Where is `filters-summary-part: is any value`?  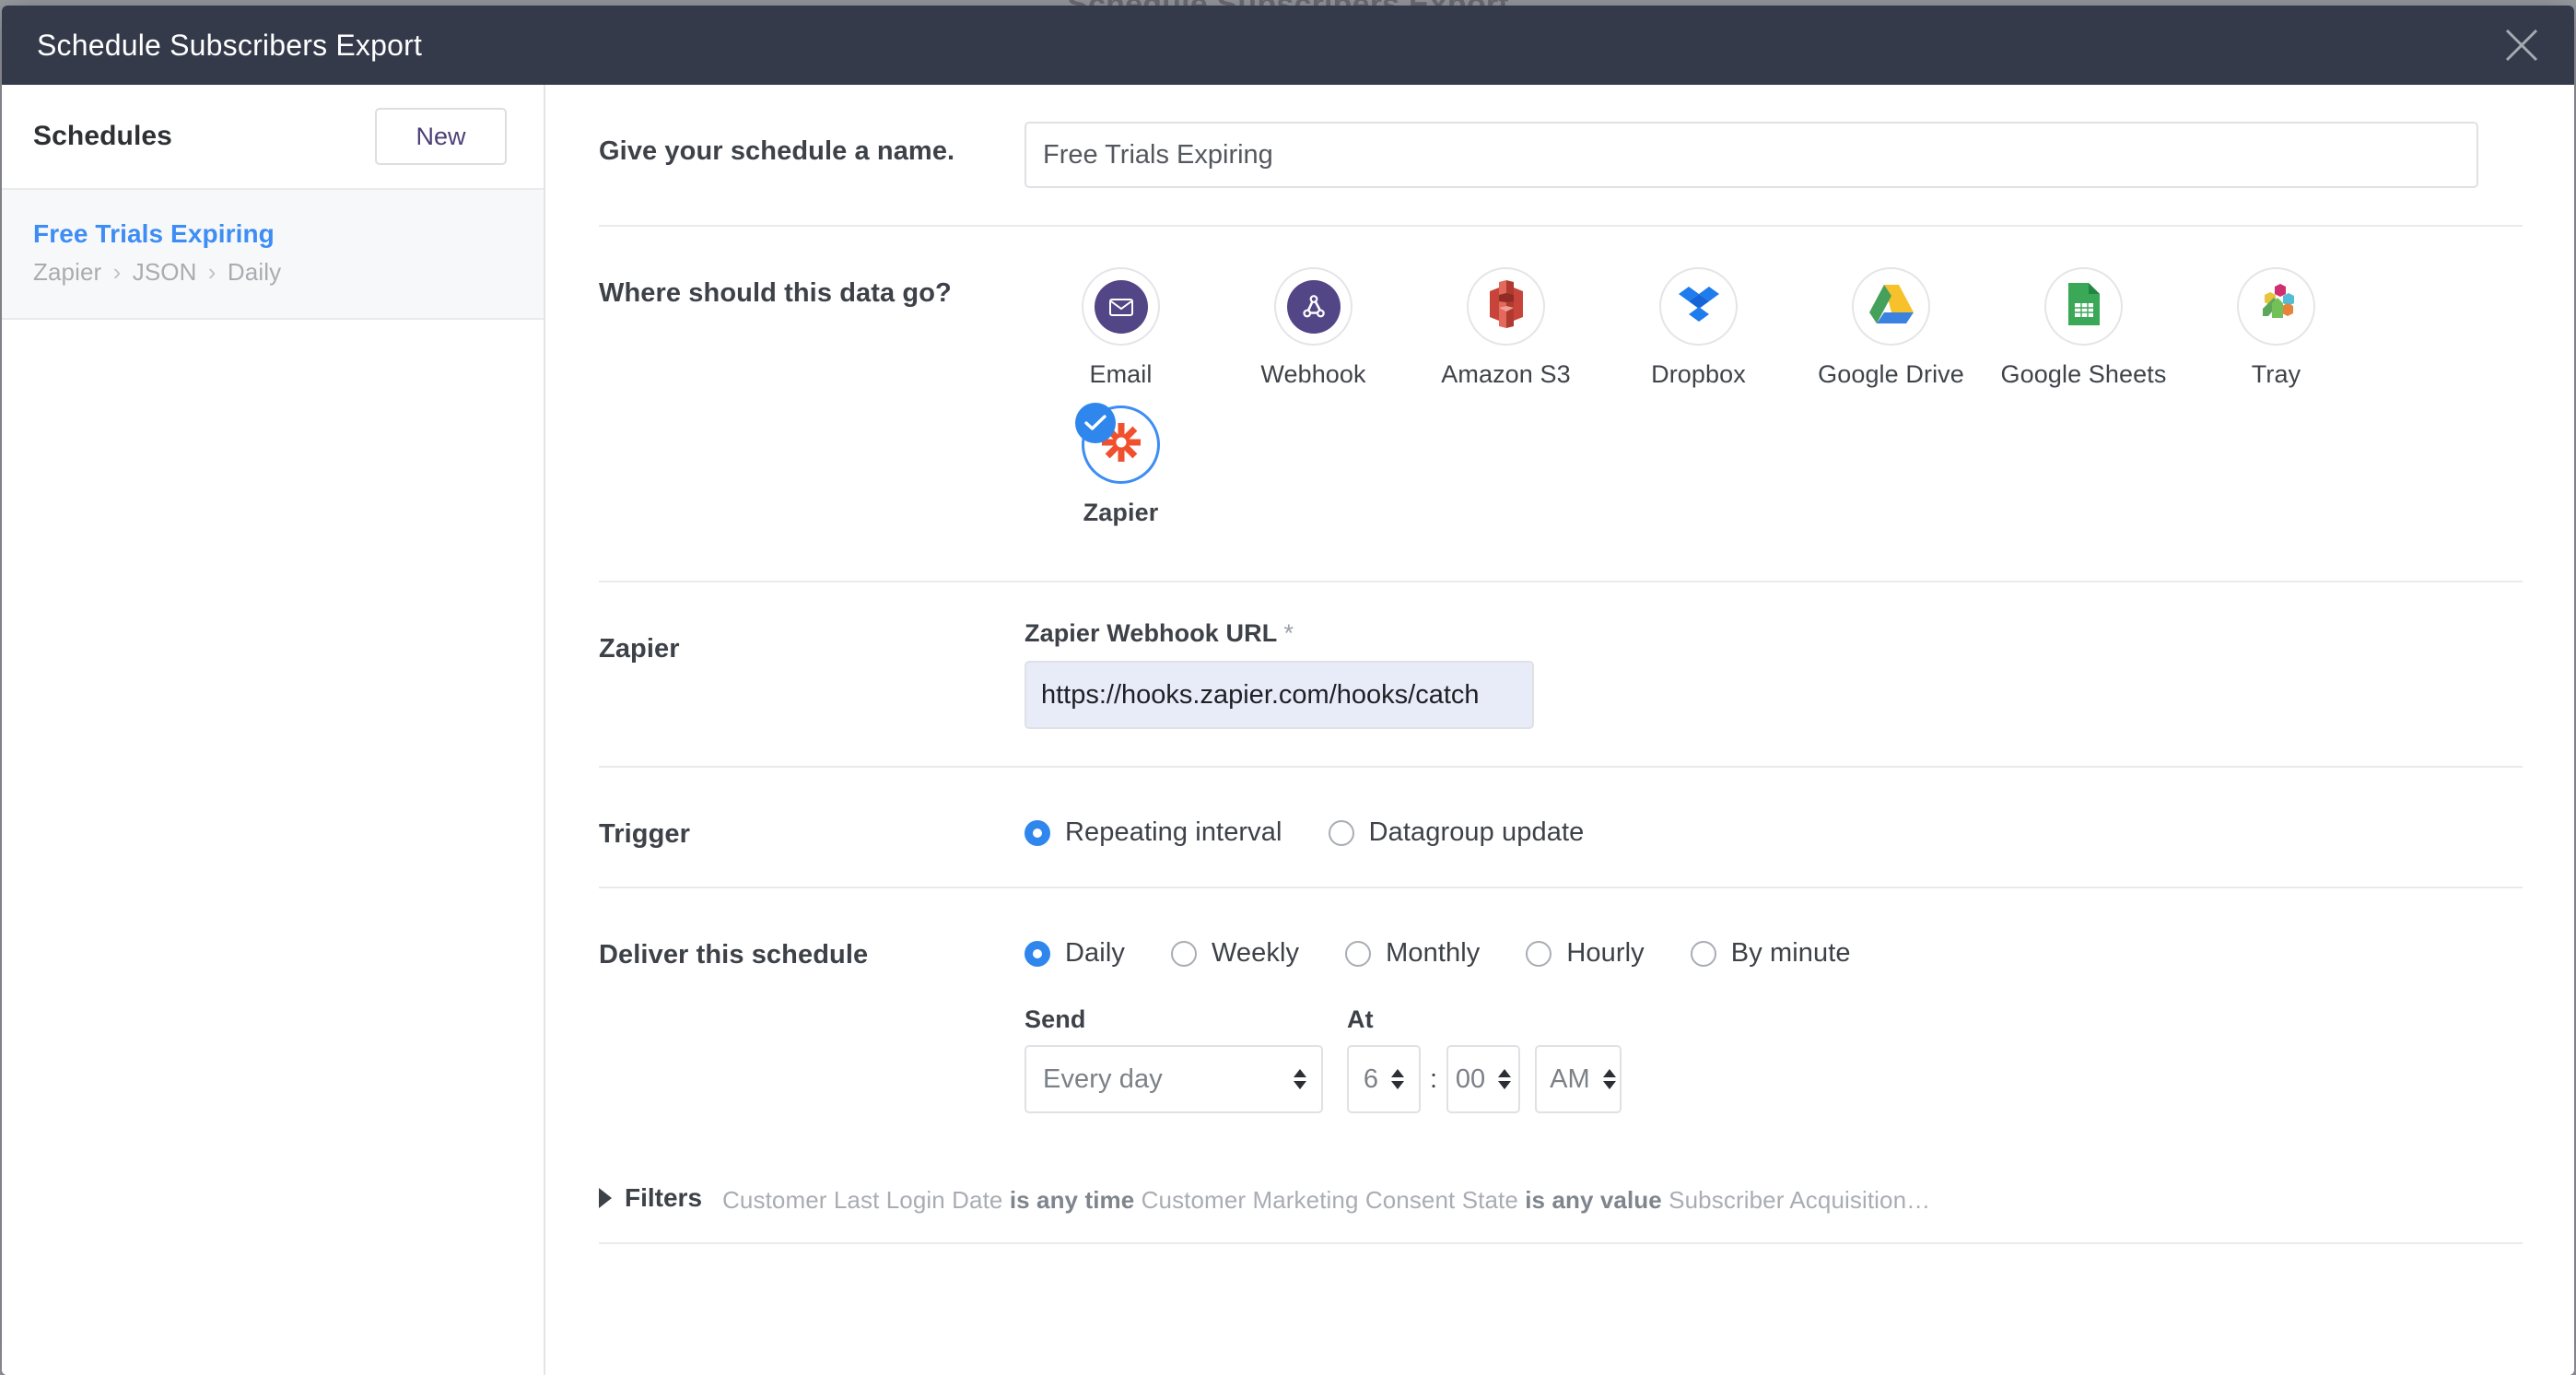
filters-summary-part: is any value is located at coordinates (1593, 1200).